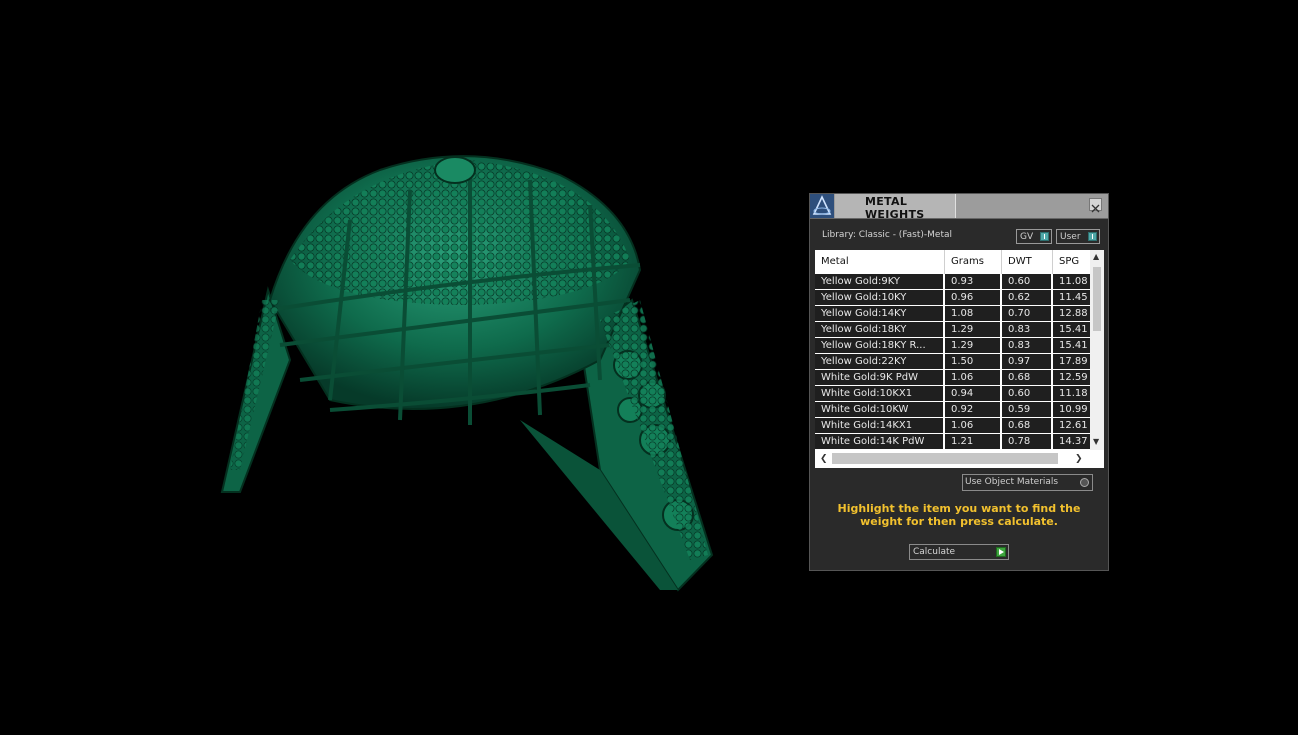  What do you see at coordinates (972, 409) in the screenshot?
I see `cell-grams: 0.92` at bounding box center [972, 409].